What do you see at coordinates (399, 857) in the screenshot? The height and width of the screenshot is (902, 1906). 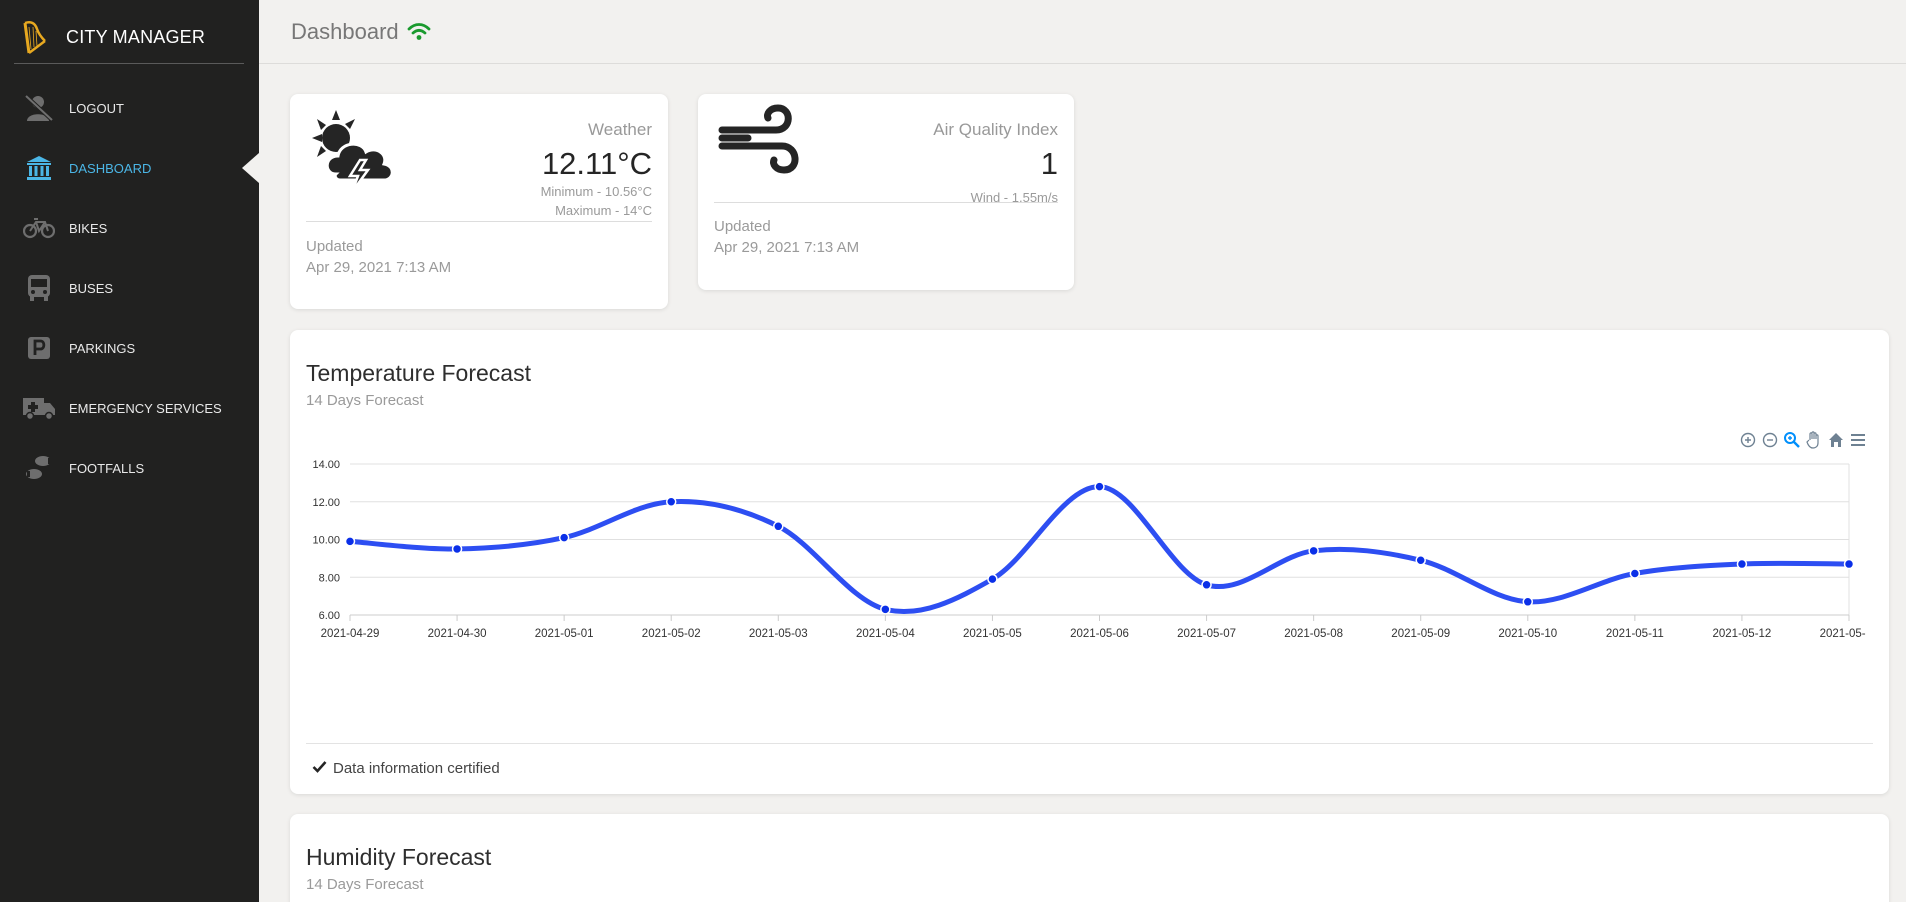 I see `card-title: Humidity Forecast` at bounding box center [399, 857].